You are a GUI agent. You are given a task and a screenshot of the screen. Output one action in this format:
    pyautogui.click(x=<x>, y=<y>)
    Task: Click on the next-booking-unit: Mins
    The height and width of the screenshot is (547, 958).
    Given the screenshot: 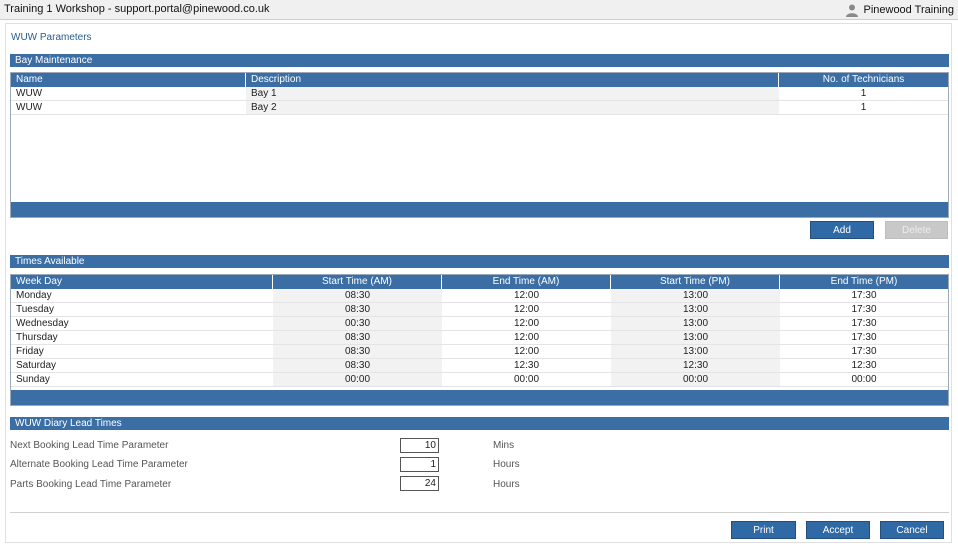 What is the action you would take?
    pyautogui.click(x=504, y=445)
    